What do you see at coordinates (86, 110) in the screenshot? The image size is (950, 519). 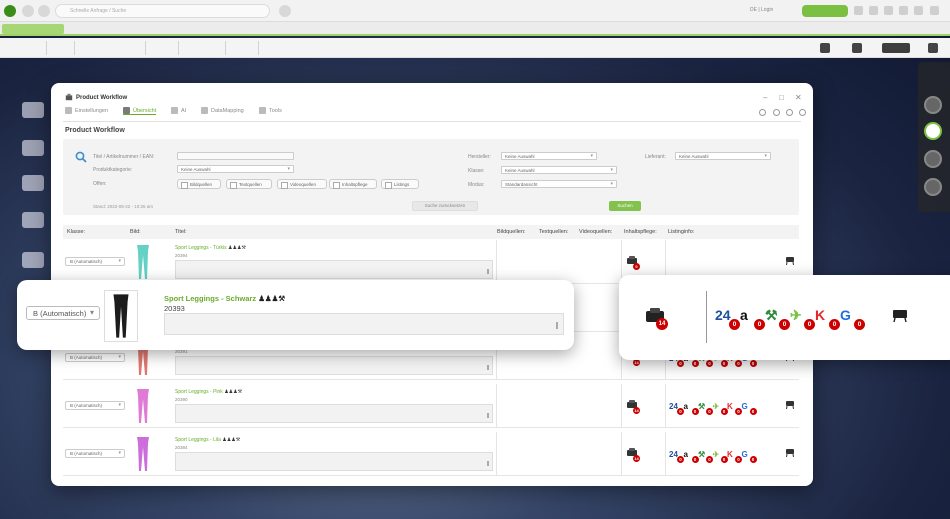 I see `tab-einstellungen: Einstellungen` at bounding box center [86, 110].